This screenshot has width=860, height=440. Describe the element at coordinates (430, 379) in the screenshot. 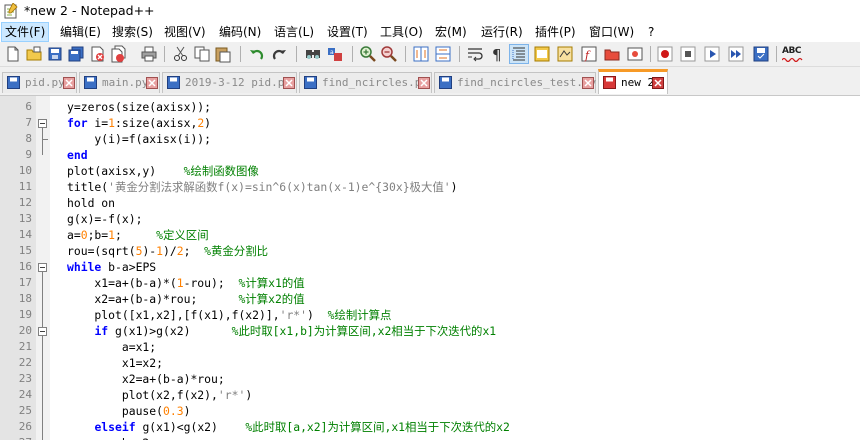

I see `code-line: 23 x2=a+(b-a)*rou;` at that location.